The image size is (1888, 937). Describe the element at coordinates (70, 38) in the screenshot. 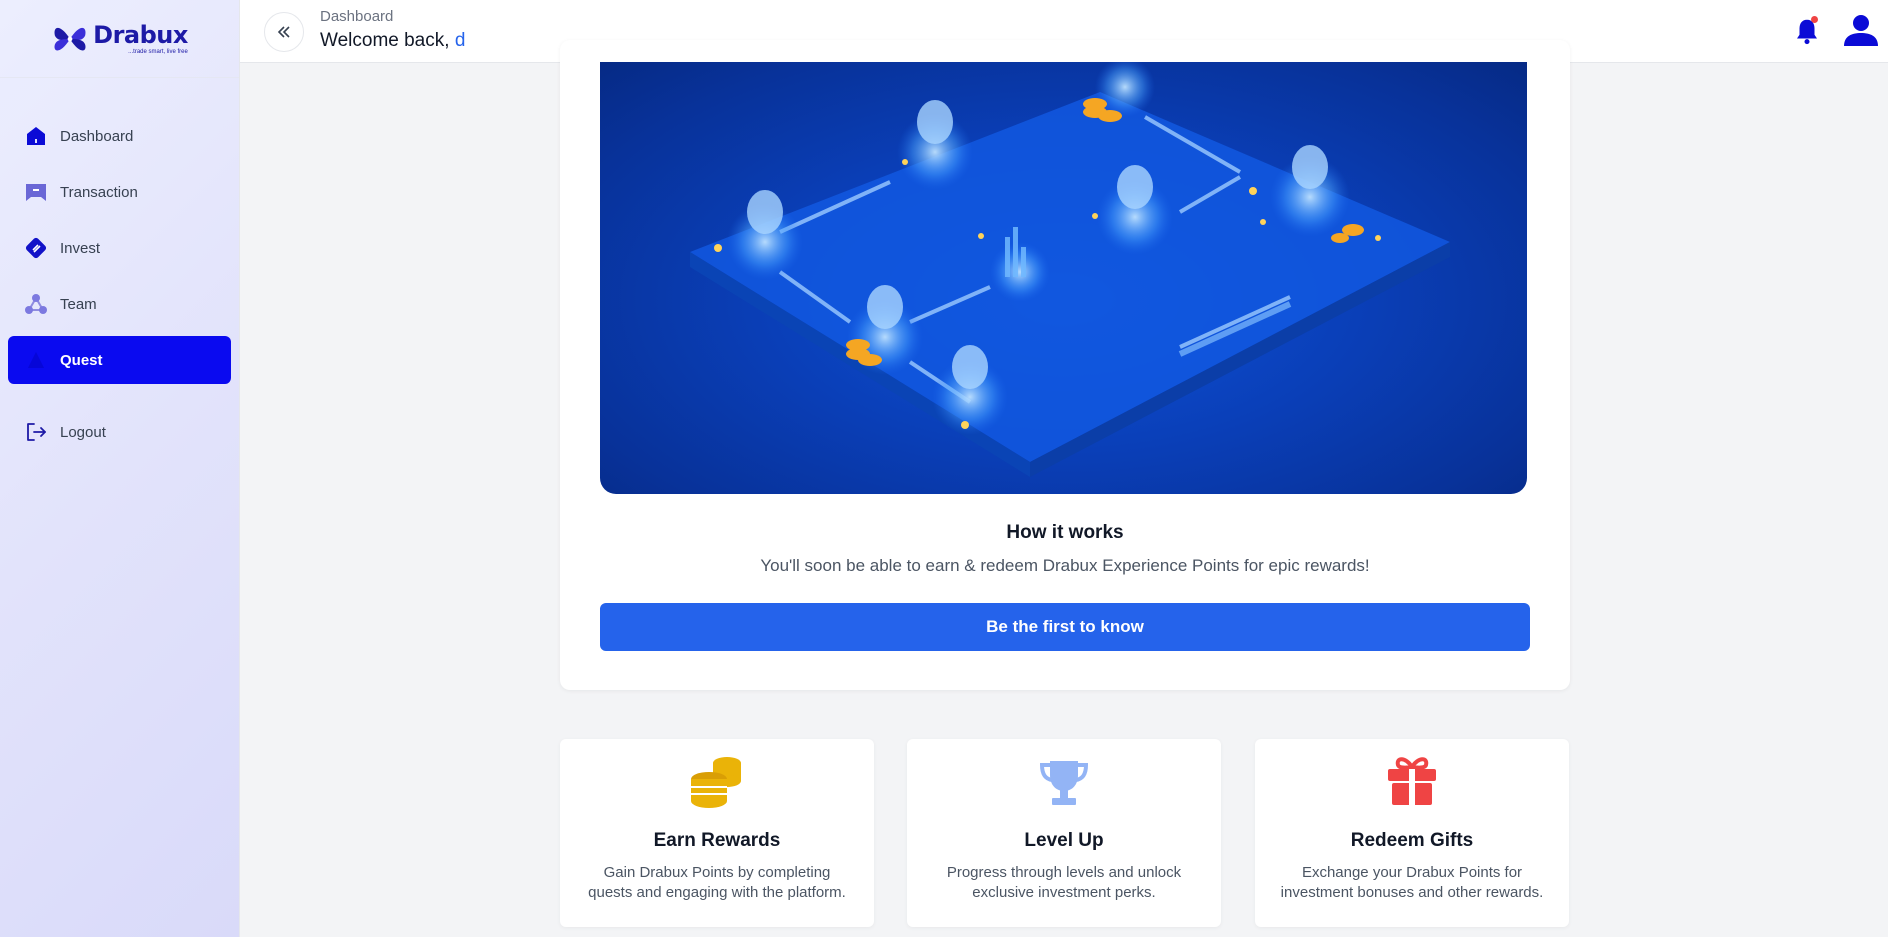

I see `drabux-logo-icon` at that location.